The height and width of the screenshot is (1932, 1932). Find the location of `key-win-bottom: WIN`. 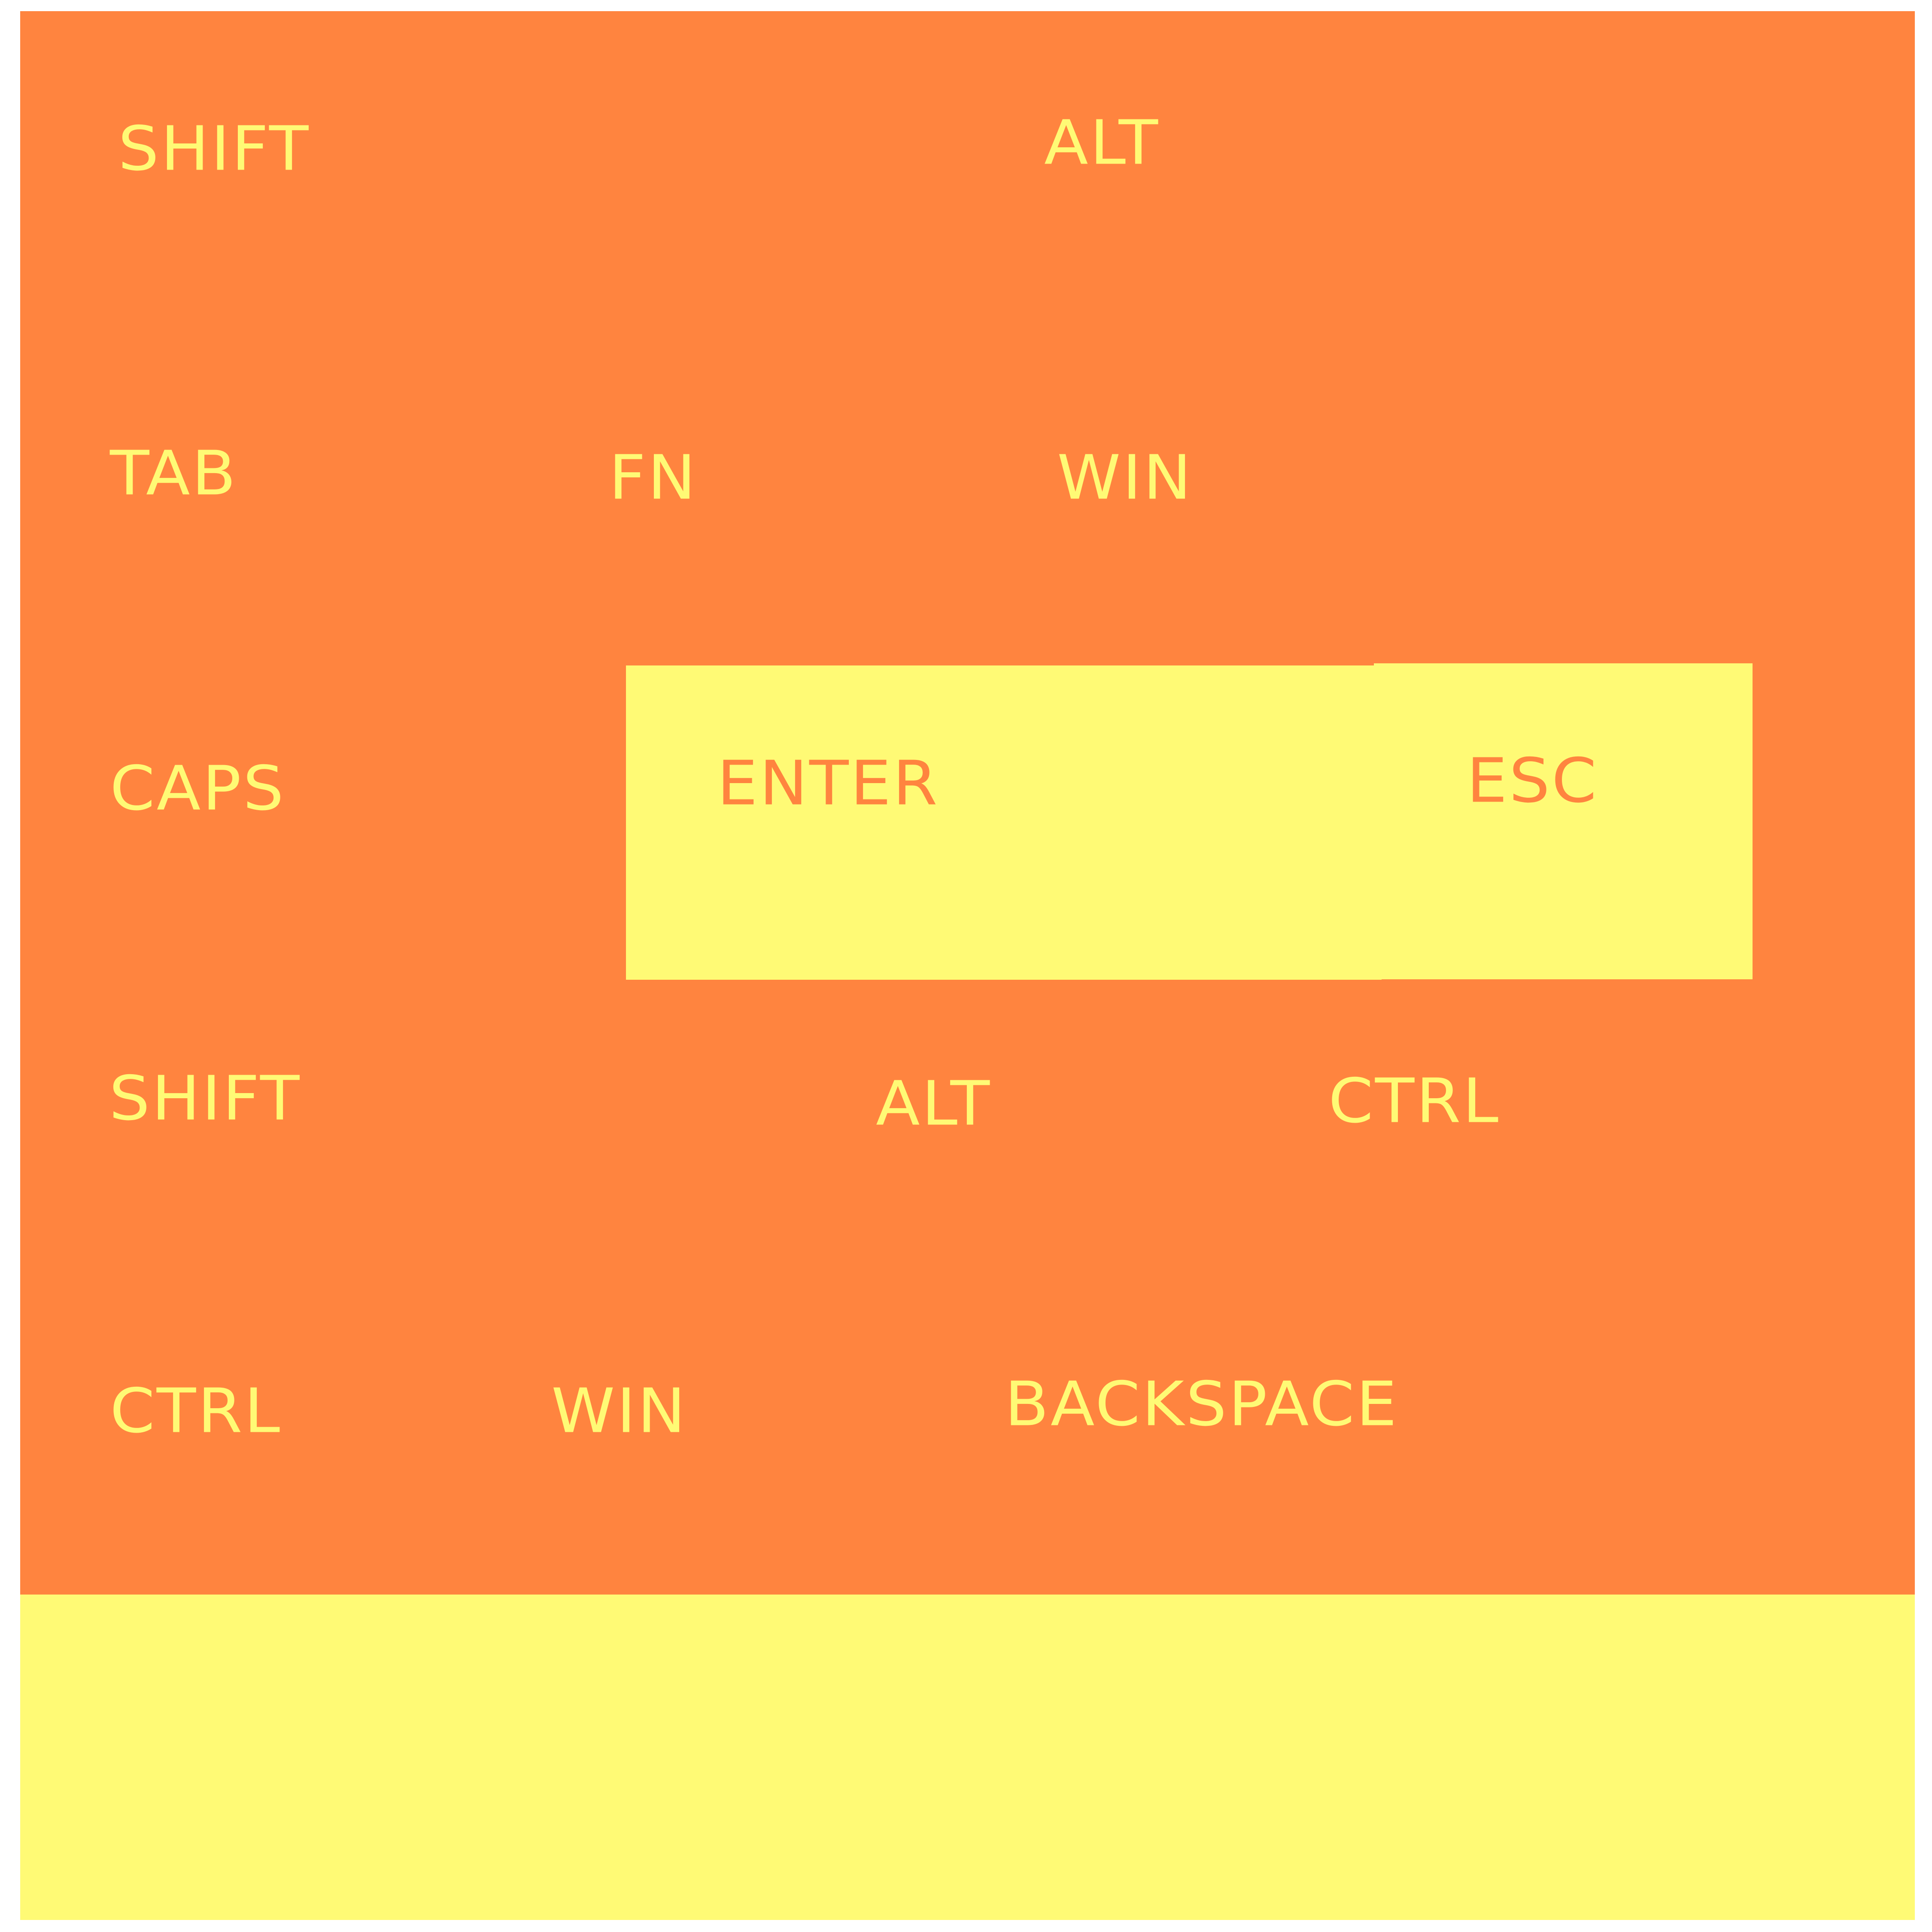

key-win-bottom: WIN is located at coordinates (619, 1411).